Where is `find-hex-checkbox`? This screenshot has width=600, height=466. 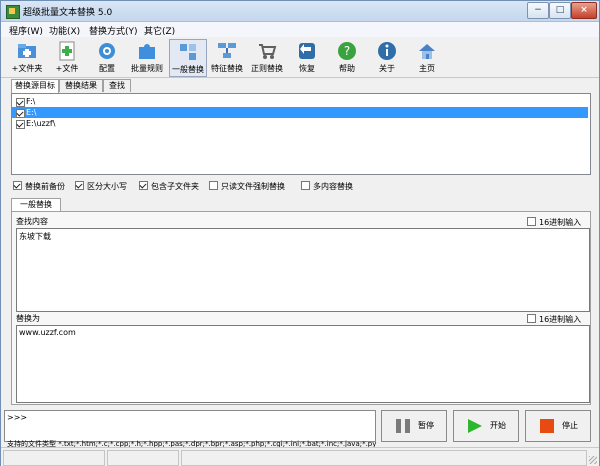 find-hex-checkbox is located at coordinates (531, 221).